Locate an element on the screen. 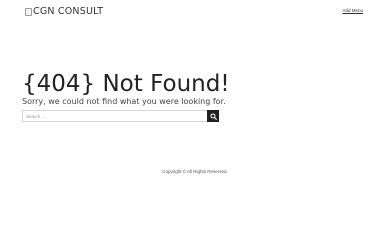  site-logo: CGN CONSULT is located at coordinates (64, 12).